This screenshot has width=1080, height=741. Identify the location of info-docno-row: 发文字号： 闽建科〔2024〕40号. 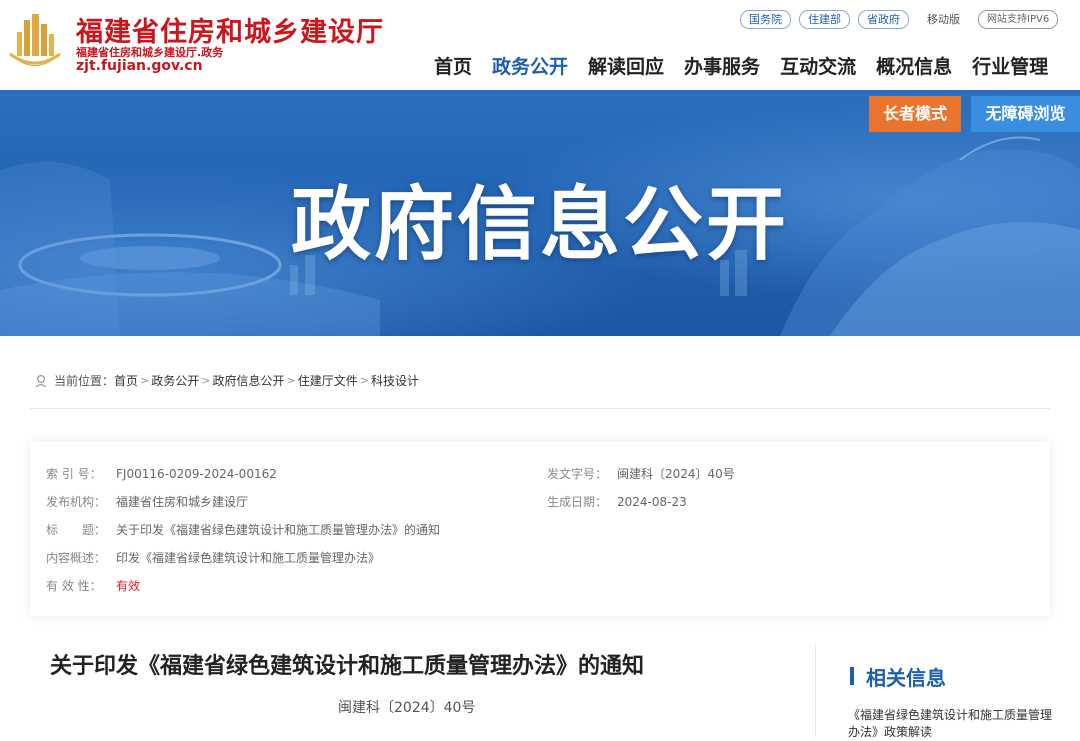
(641, 473).